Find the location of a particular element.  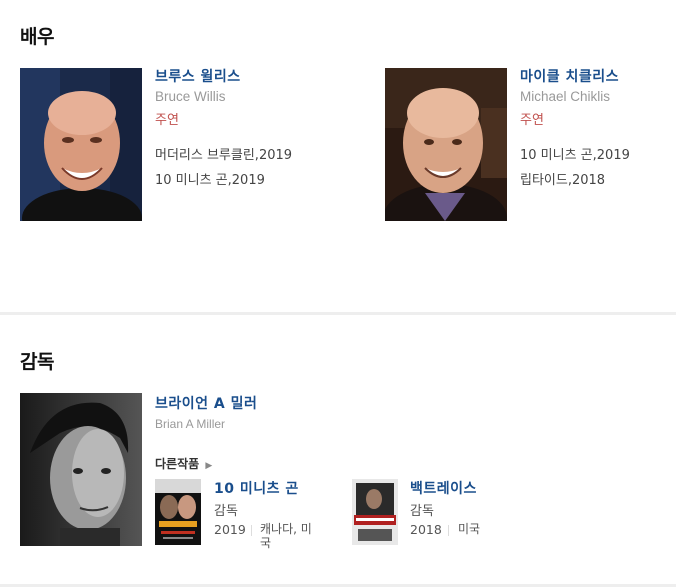

work-year: 2018 is located at coordinates (426, 529).